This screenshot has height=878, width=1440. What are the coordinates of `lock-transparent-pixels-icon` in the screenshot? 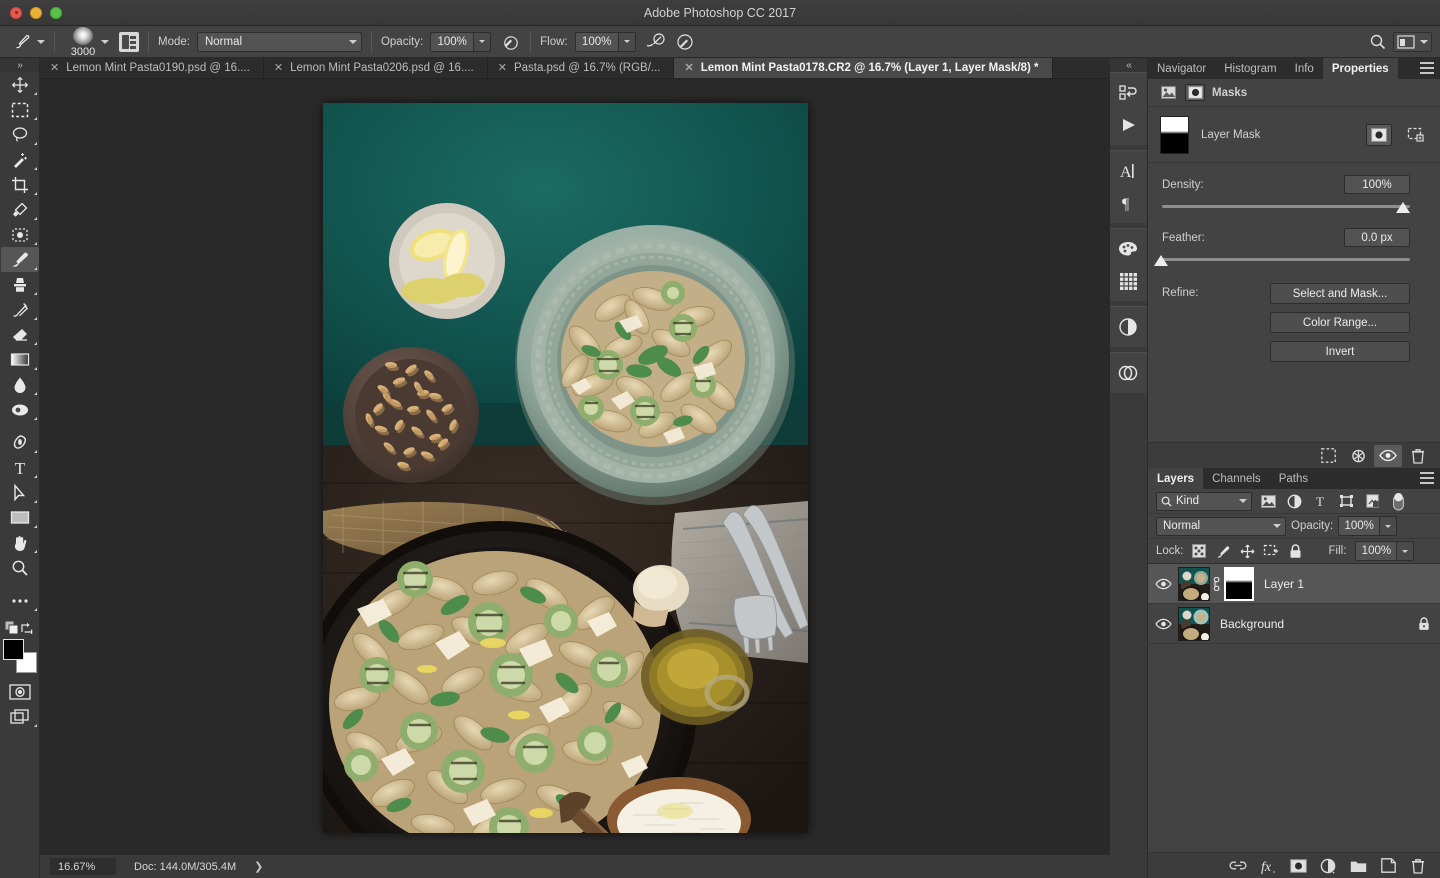 It's located at (1199, 551).